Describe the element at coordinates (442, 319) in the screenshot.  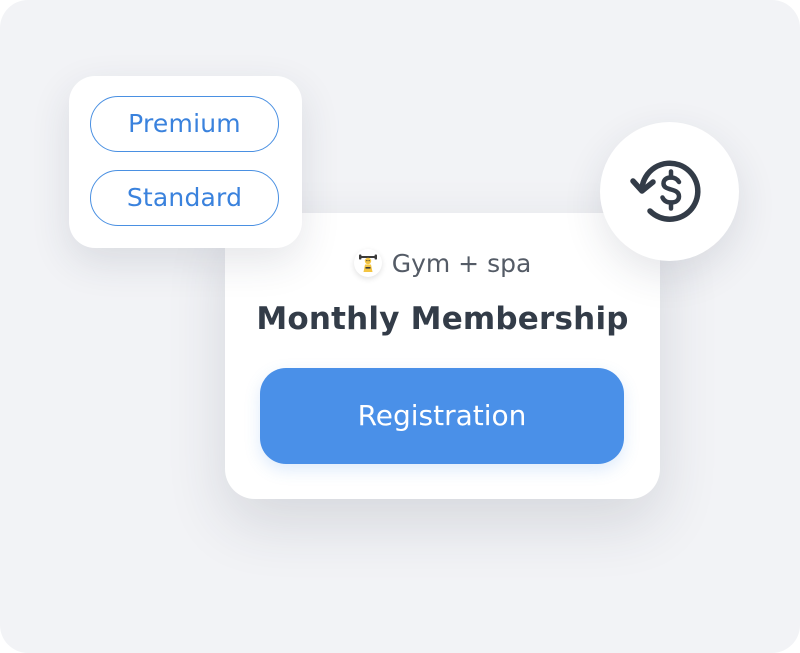
I see `membership-title: Monthly Membership` at that location.